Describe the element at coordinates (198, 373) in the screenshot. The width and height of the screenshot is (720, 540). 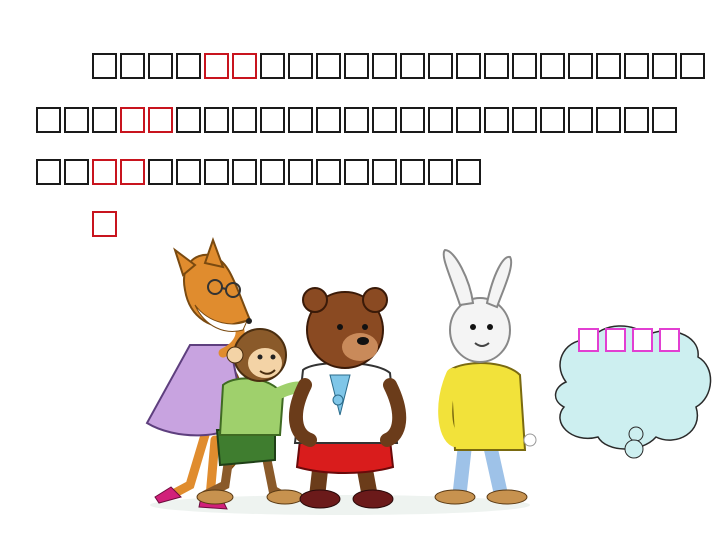
I see `fox-icon` at that location.